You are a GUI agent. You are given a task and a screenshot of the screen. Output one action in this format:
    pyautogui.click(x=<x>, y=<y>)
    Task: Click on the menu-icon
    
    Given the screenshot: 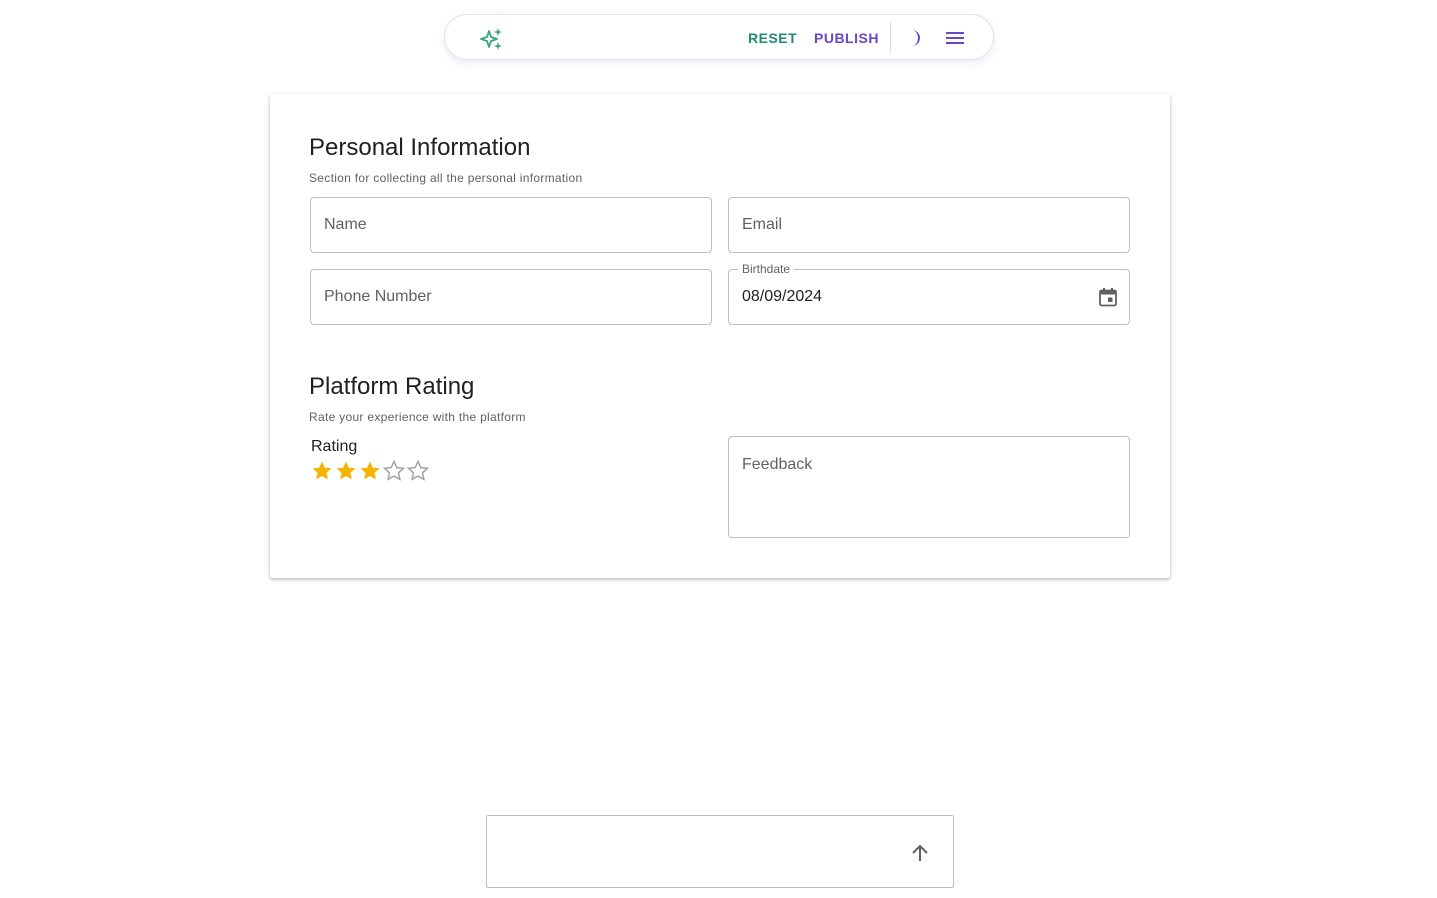 What is the action you would take?
    pyautogui.click(x=955, y=38)
    